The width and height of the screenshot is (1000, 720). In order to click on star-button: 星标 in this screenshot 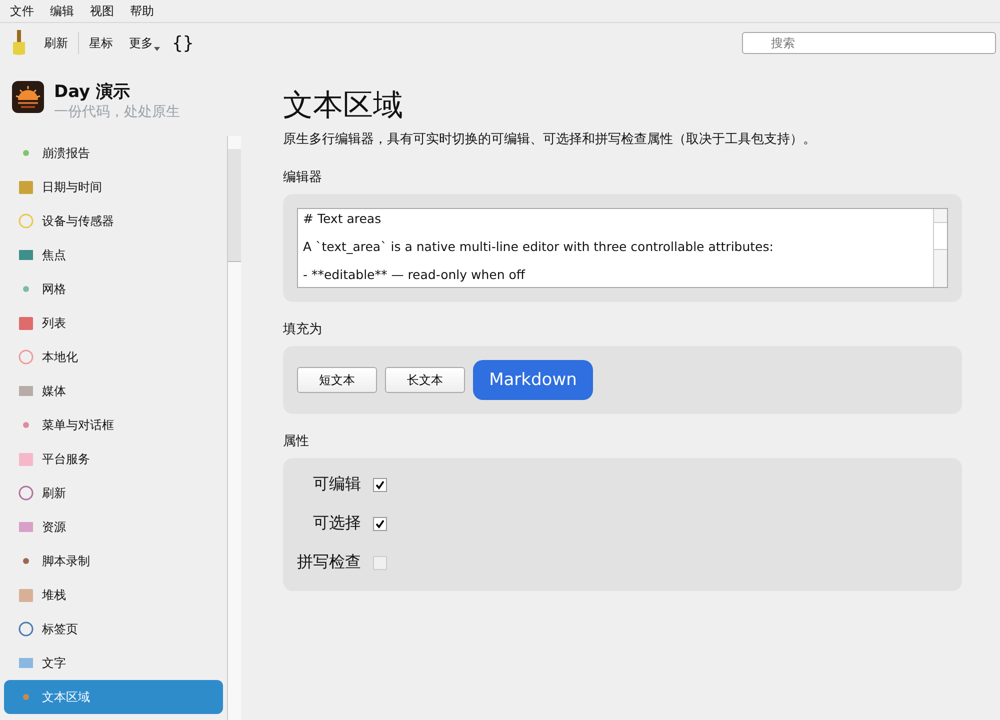, I will do `click(101, 43)`.